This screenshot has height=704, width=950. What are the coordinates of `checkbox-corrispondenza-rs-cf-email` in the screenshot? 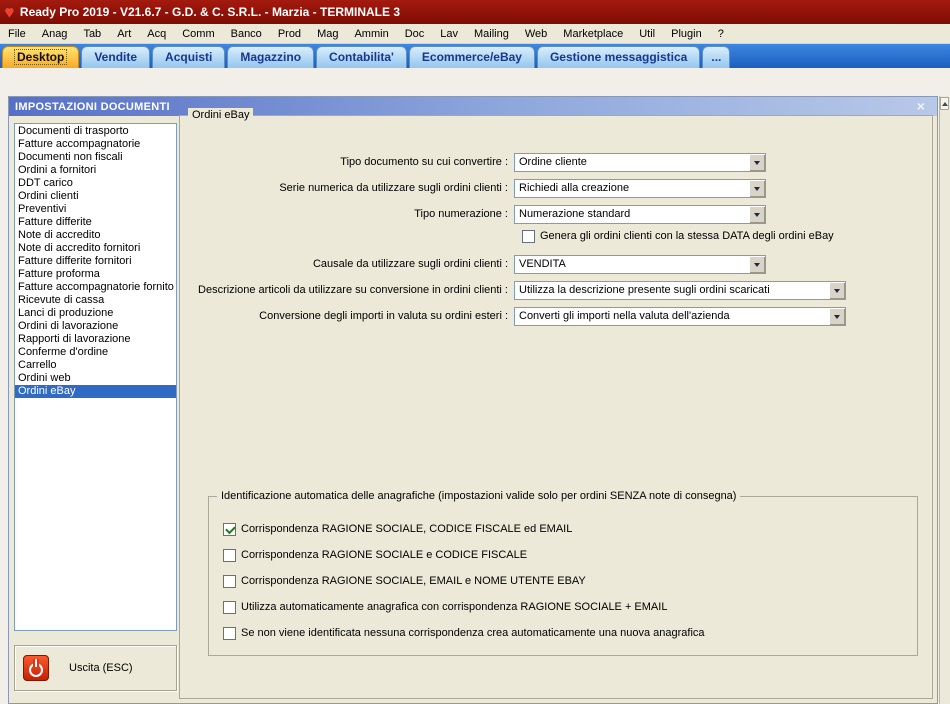 It's located at (229, 529).